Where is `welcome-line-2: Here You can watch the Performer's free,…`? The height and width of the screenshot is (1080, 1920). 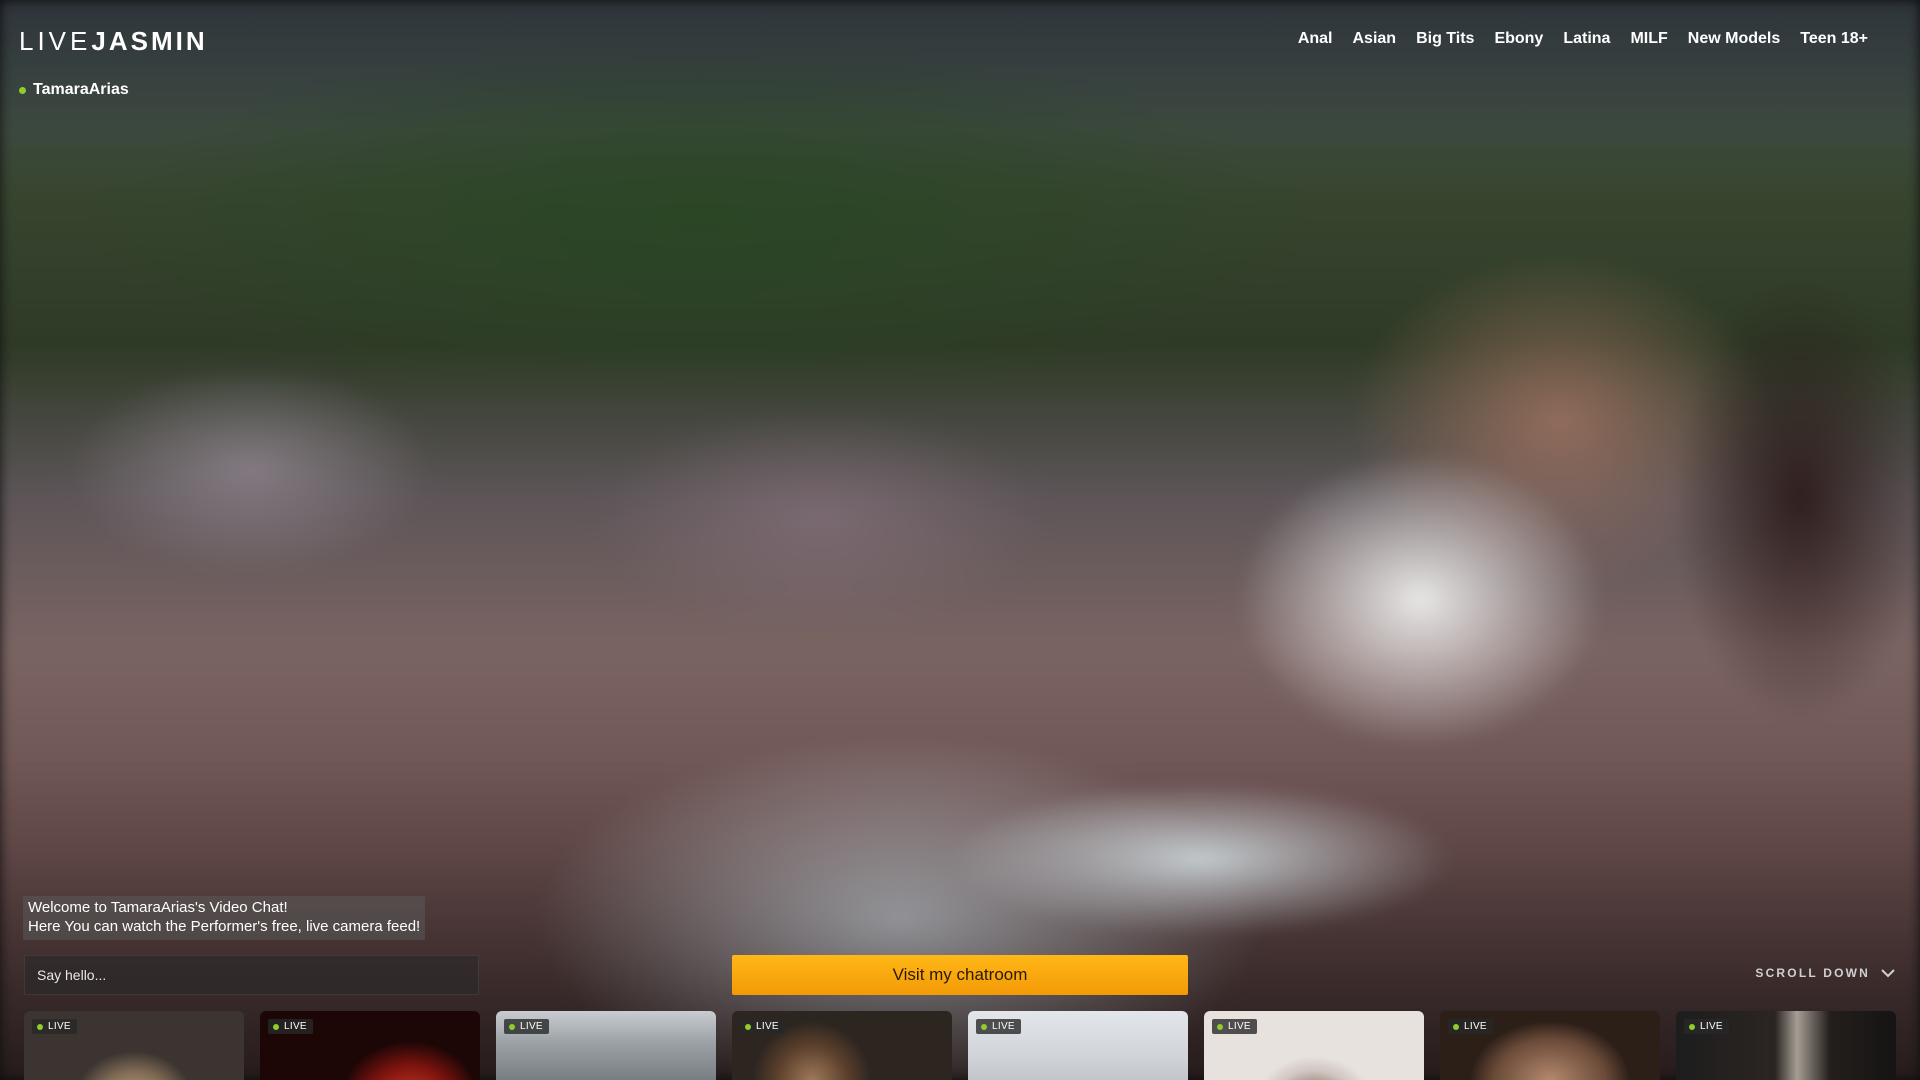
welcome-line-2: Here You can watch the Performer's free,… is located at coordinates (224, 926).